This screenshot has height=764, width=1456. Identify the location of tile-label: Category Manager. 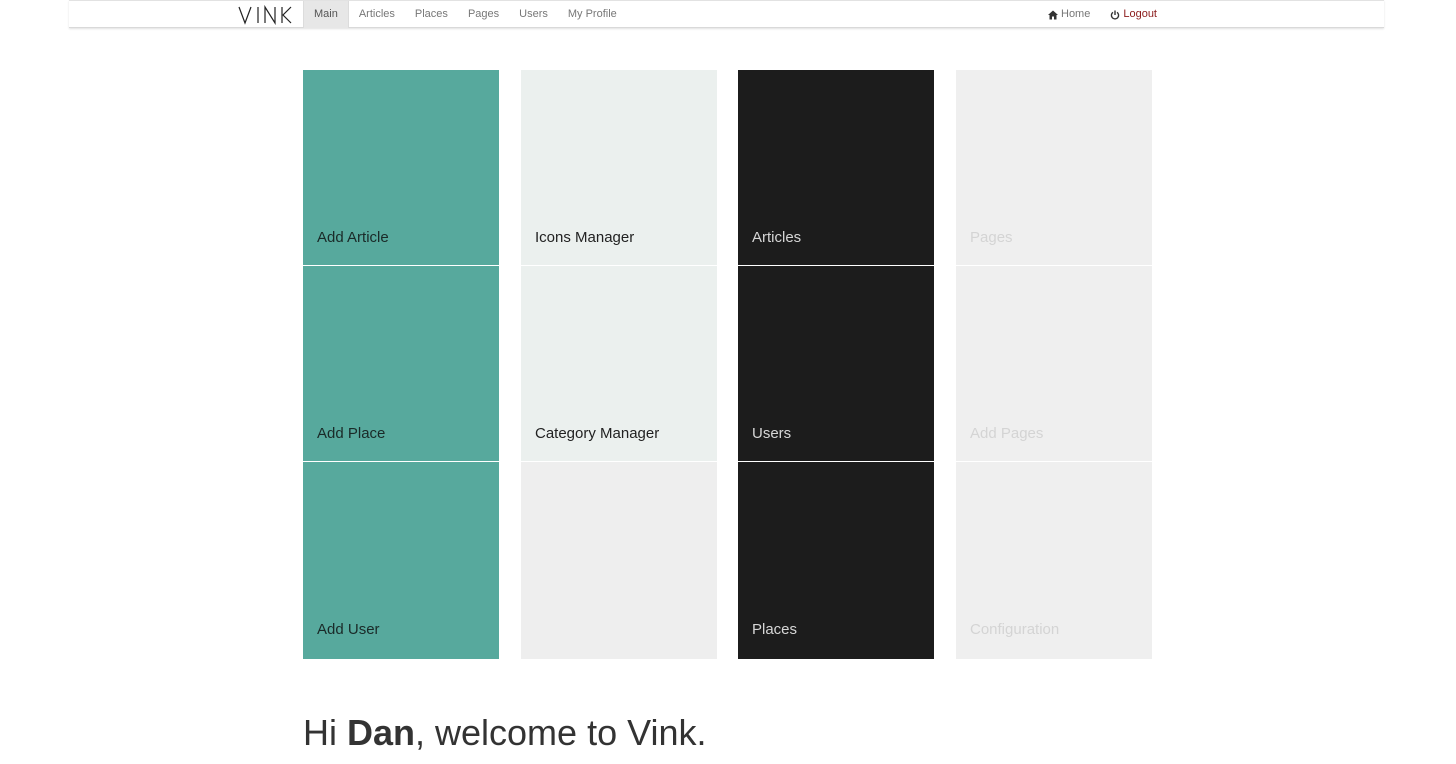
(597, 433).